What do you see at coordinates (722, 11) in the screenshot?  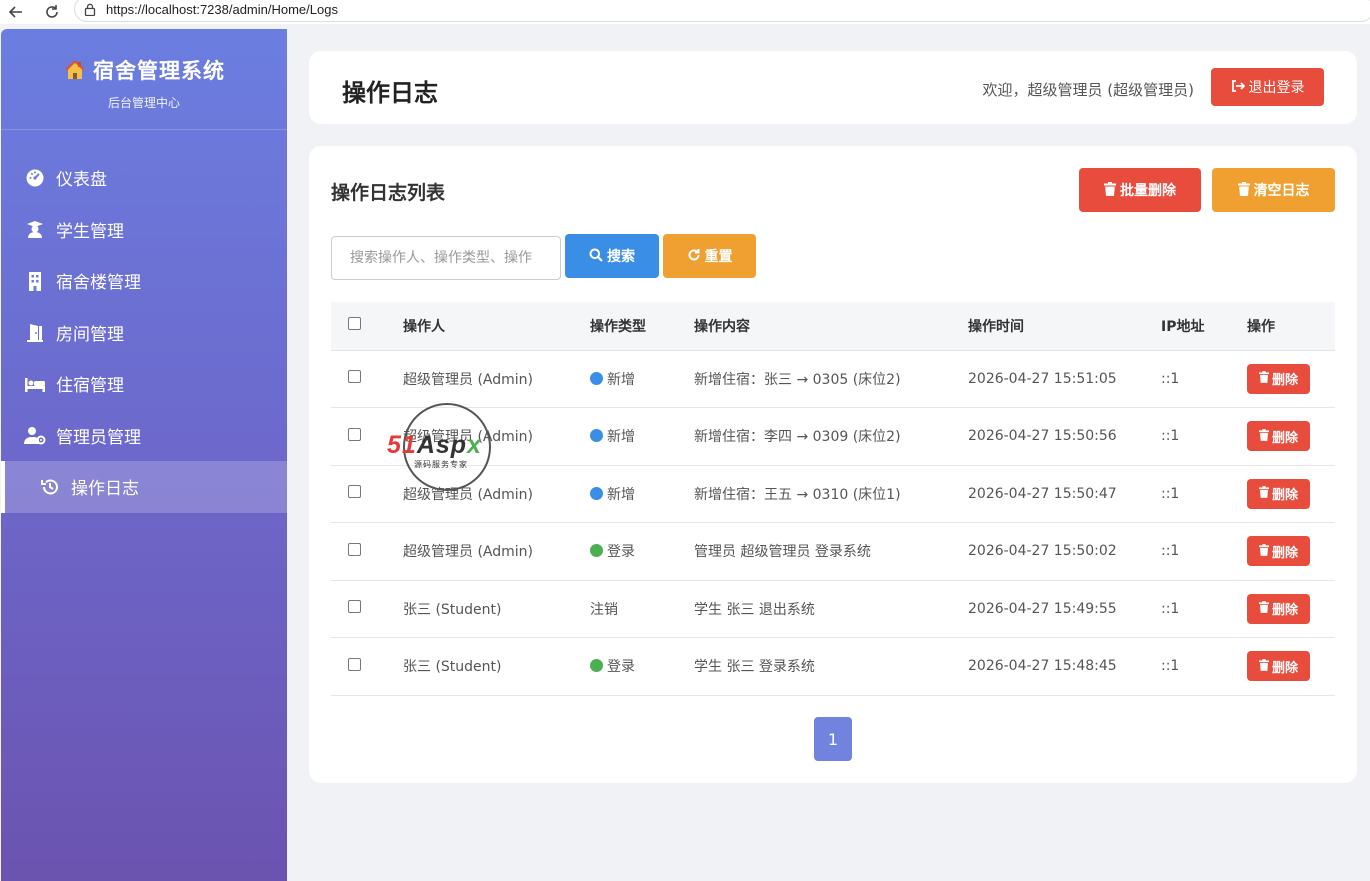 I see `address-bar: https://localhost:7238/admin/Home/Logs` at bounding box center [722, 11].